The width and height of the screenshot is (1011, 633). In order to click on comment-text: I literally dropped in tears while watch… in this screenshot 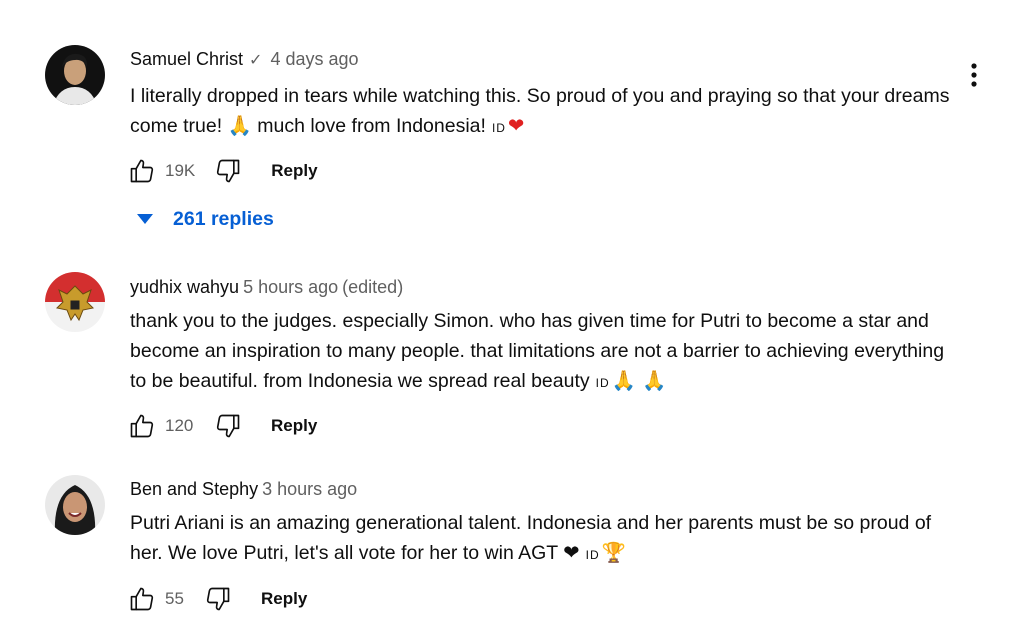, I will do `click(545, 112)`.